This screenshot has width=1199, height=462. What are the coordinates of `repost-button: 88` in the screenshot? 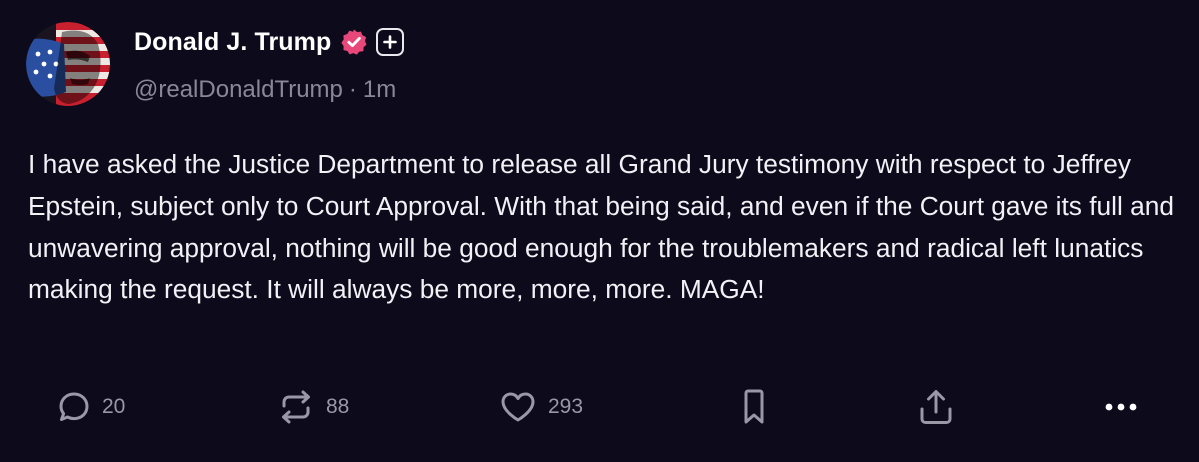 It's located at (312, 407).